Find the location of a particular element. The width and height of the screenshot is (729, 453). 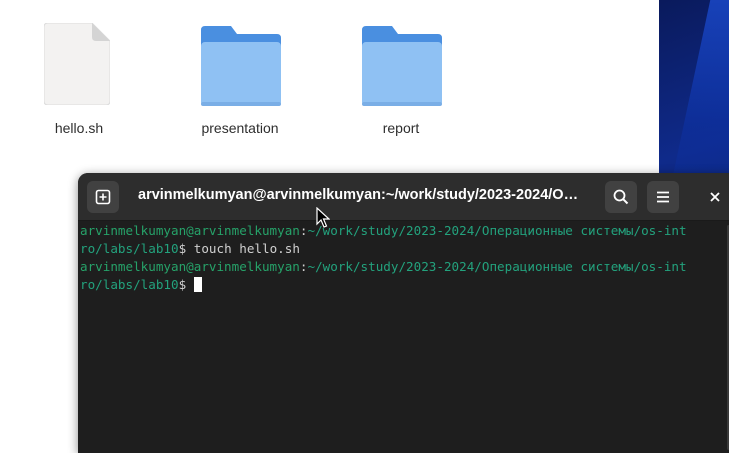

text-cursor is located at coordinates (197, 284).